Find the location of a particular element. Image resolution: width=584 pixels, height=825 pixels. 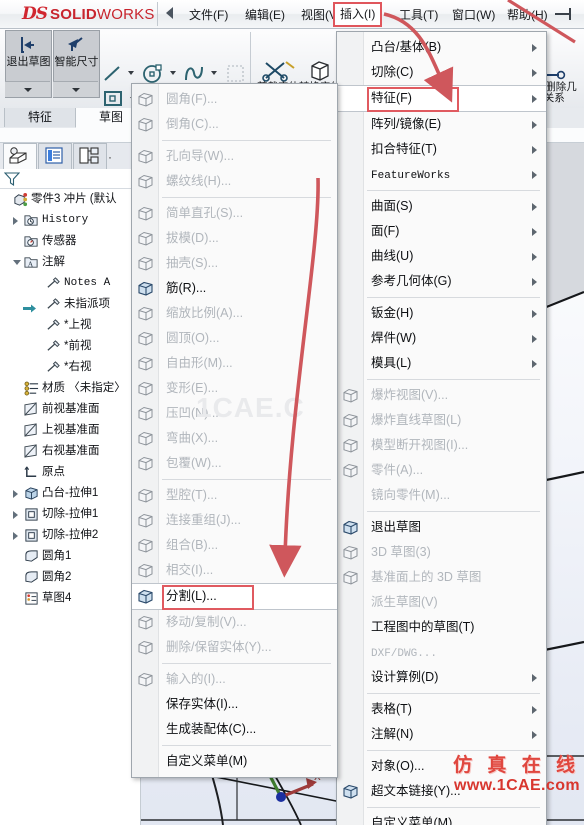

menu-item-label: 基准面上的 3D 草图 is located at coordinates (426, 577).